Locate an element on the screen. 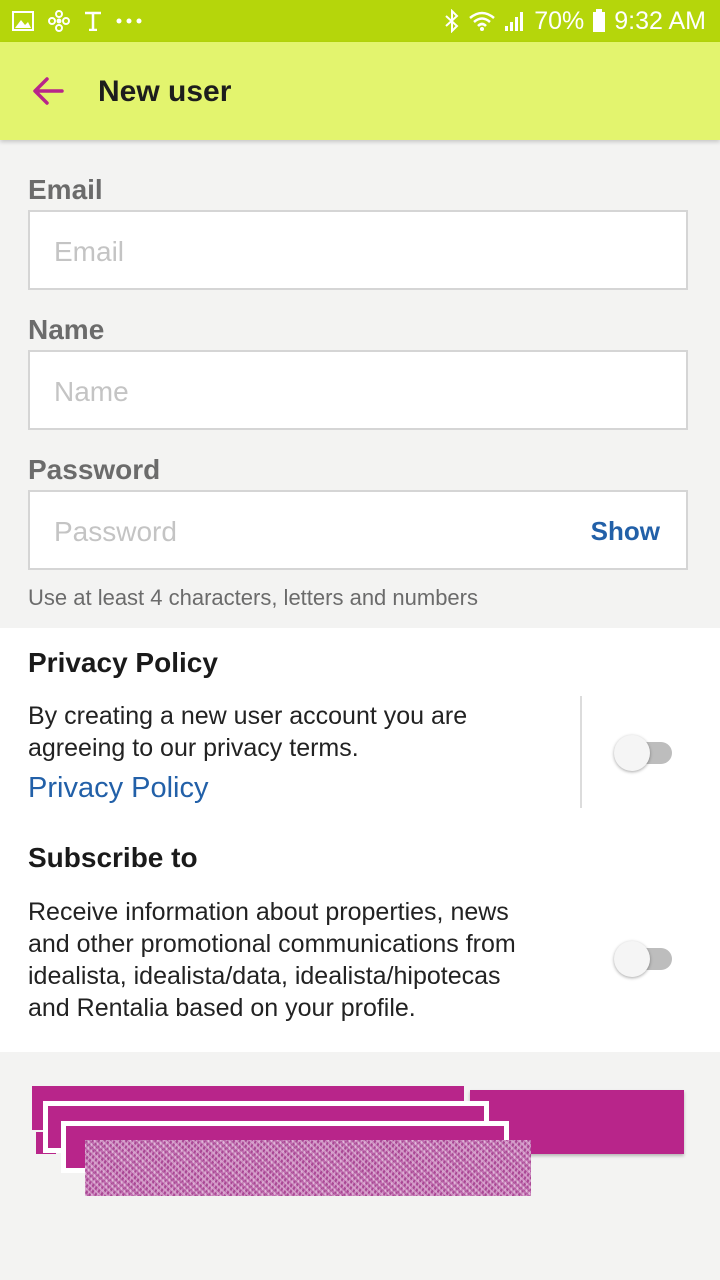  name-field-box is located at coordinates (358, 391).